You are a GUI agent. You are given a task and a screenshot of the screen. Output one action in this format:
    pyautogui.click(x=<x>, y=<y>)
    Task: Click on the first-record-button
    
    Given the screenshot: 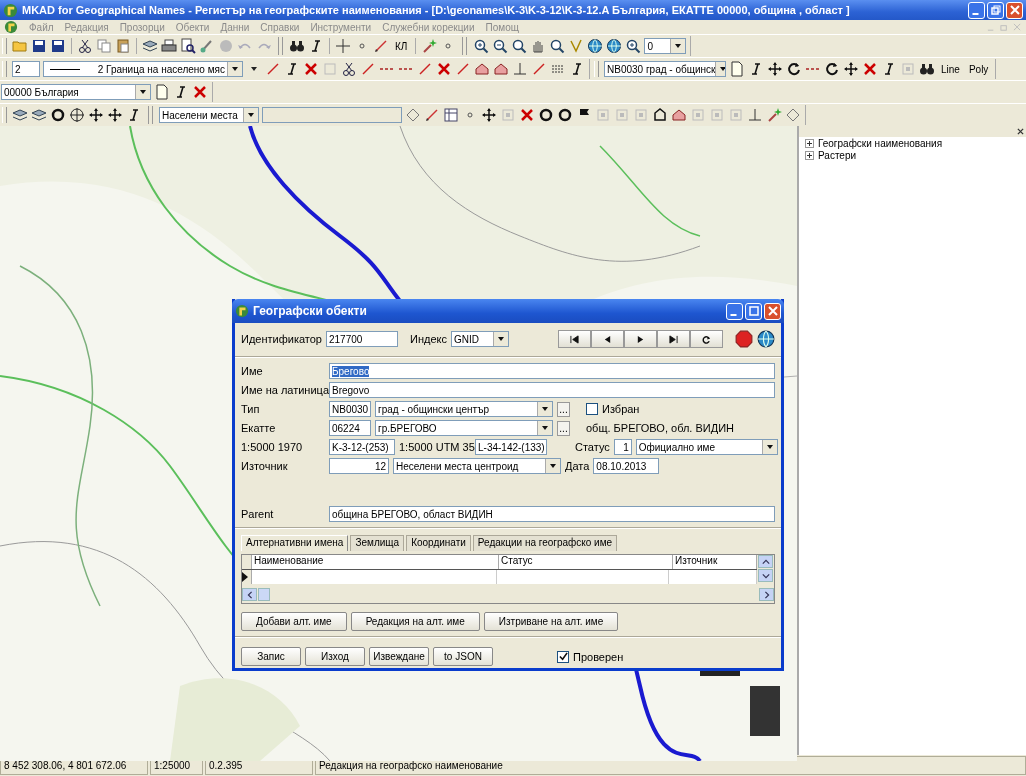 What is the action you would take?
    pyautogui.click(x=574, y=339)
    